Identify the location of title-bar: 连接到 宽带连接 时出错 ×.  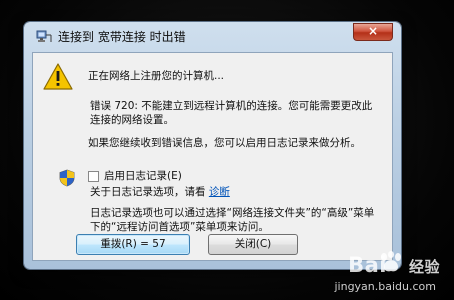
(212, 36).